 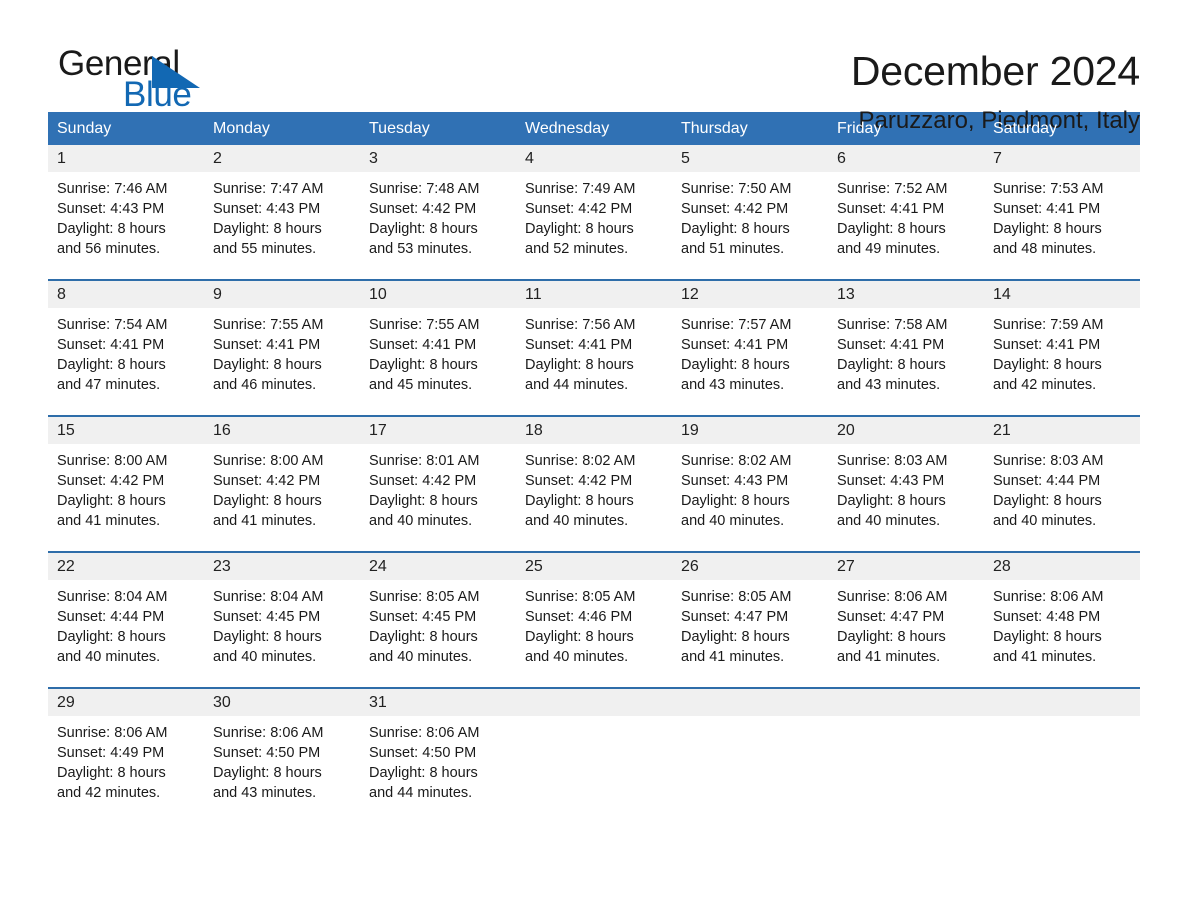 What do you see at coordinates (1045, 249) in the screenshot?
I see `daylight-text-line2: and 48 minutes.` at bounding box center [1045, 249].